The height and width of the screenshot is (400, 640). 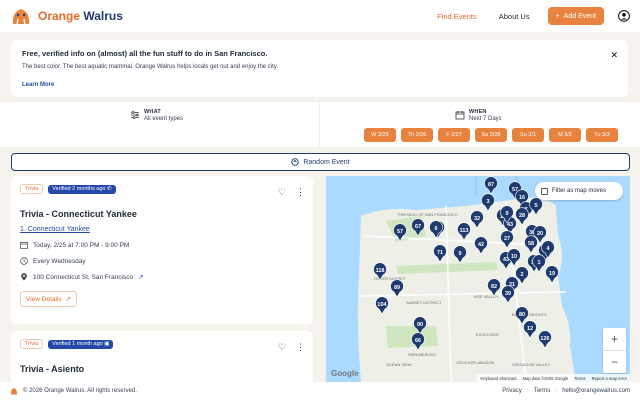 I want to click on map-pin-label: 104, so click(x=382, y=305).